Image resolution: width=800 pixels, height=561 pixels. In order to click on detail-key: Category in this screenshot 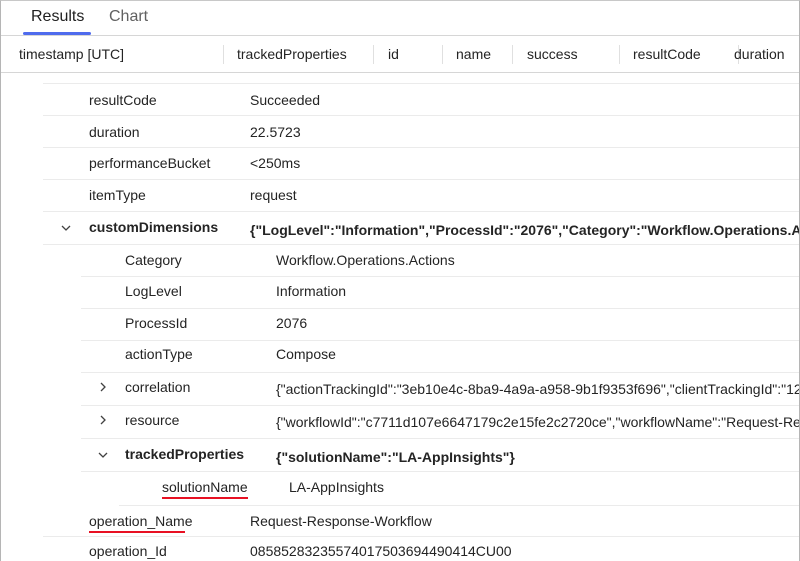, I will do `click(153, 260)`.